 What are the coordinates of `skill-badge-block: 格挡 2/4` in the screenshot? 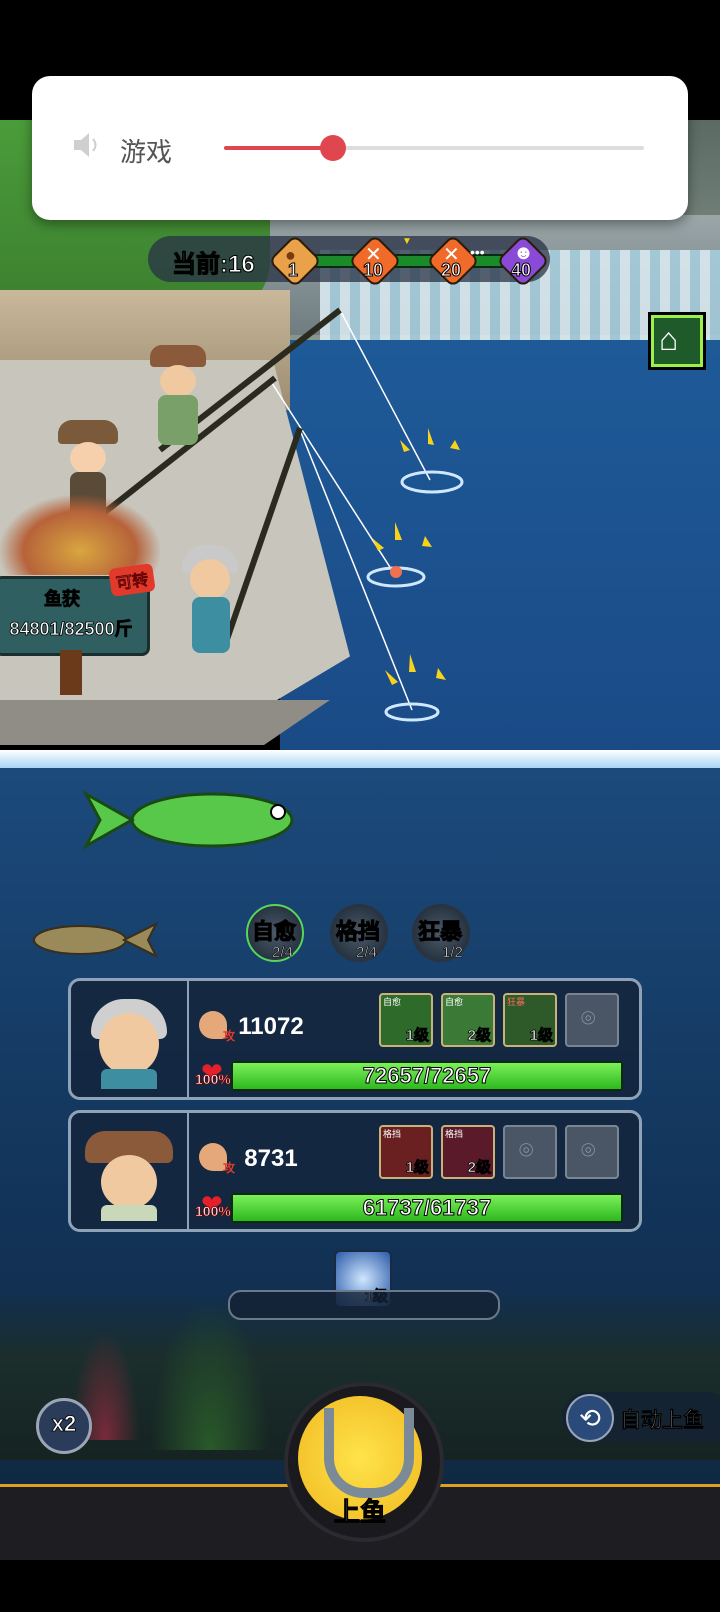 It's located at (360, 934).